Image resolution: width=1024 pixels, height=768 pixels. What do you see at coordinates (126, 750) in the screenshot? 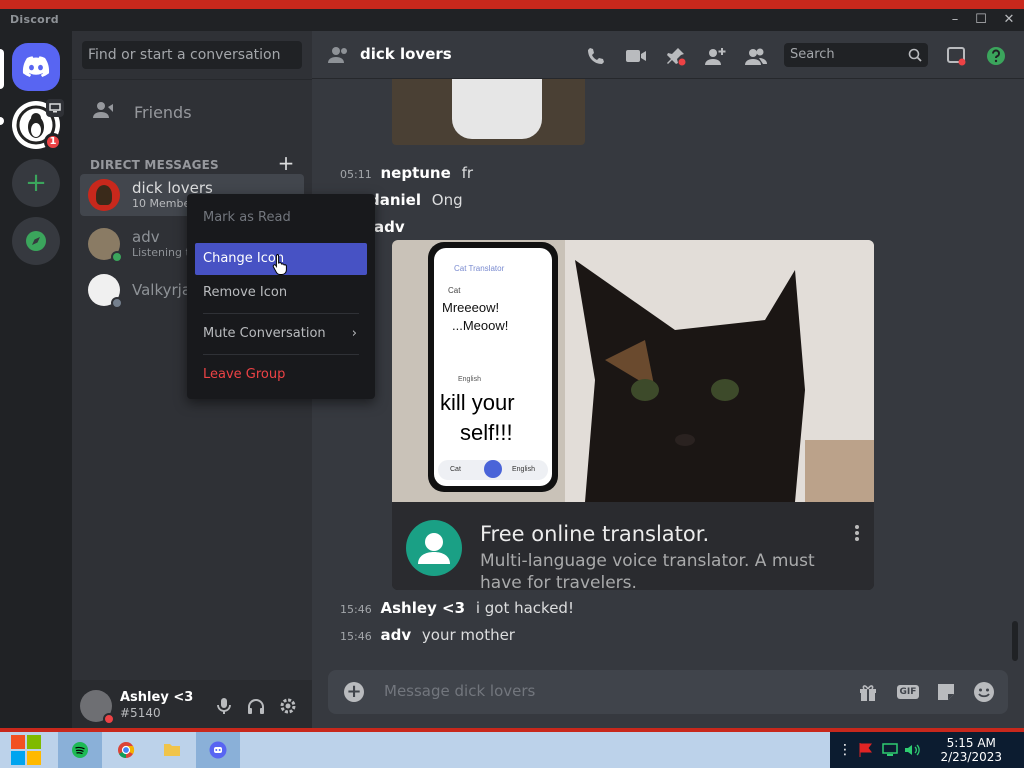
I see `taskbar-chrome` at bounding box center [126, 750].